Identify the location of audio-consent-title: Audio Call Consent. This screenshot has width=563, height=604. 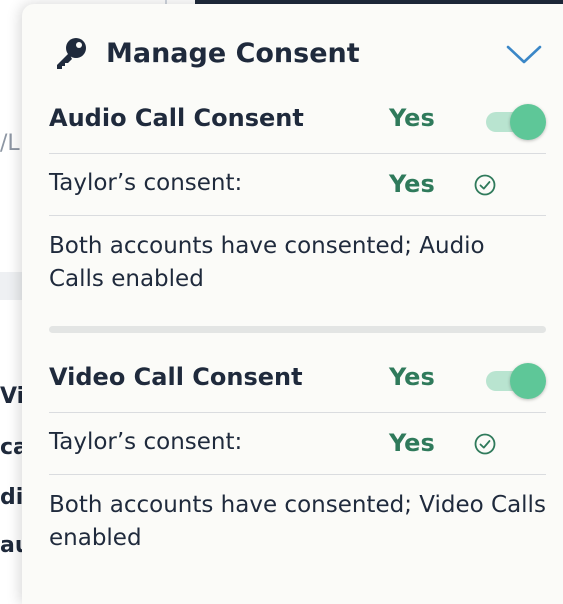
(176, 118).